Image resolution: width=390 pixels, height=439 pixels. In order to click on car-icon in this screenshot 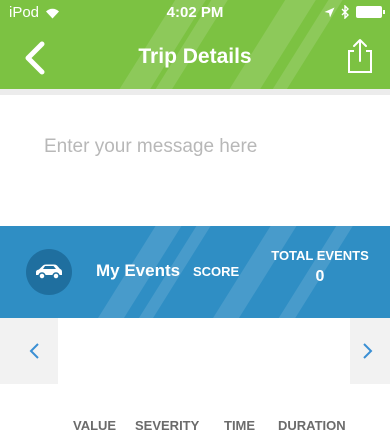, I will do `click(49, 272)`.